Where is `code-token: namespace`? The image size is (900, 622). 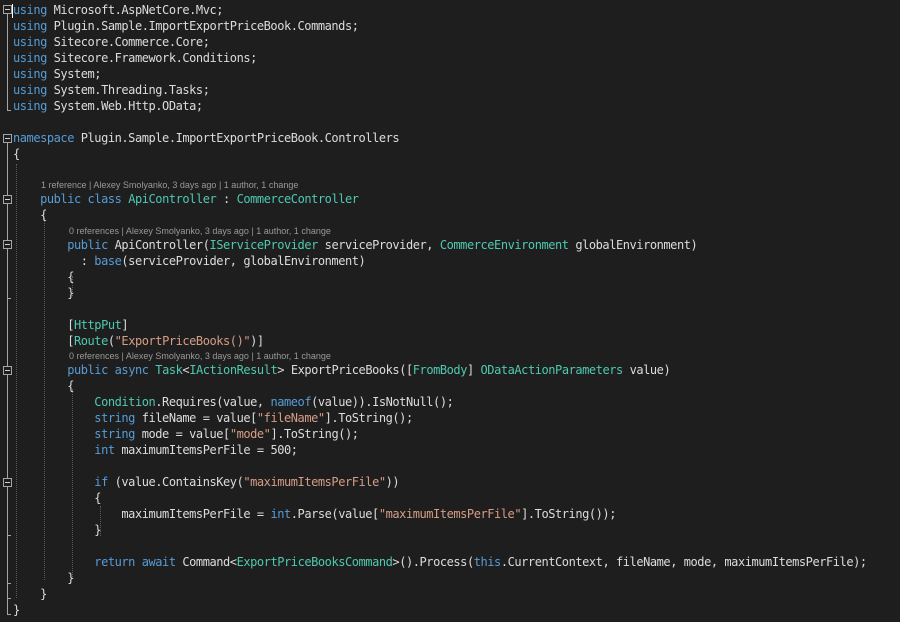
code-token: namespace is located at coordinates (43, 138).